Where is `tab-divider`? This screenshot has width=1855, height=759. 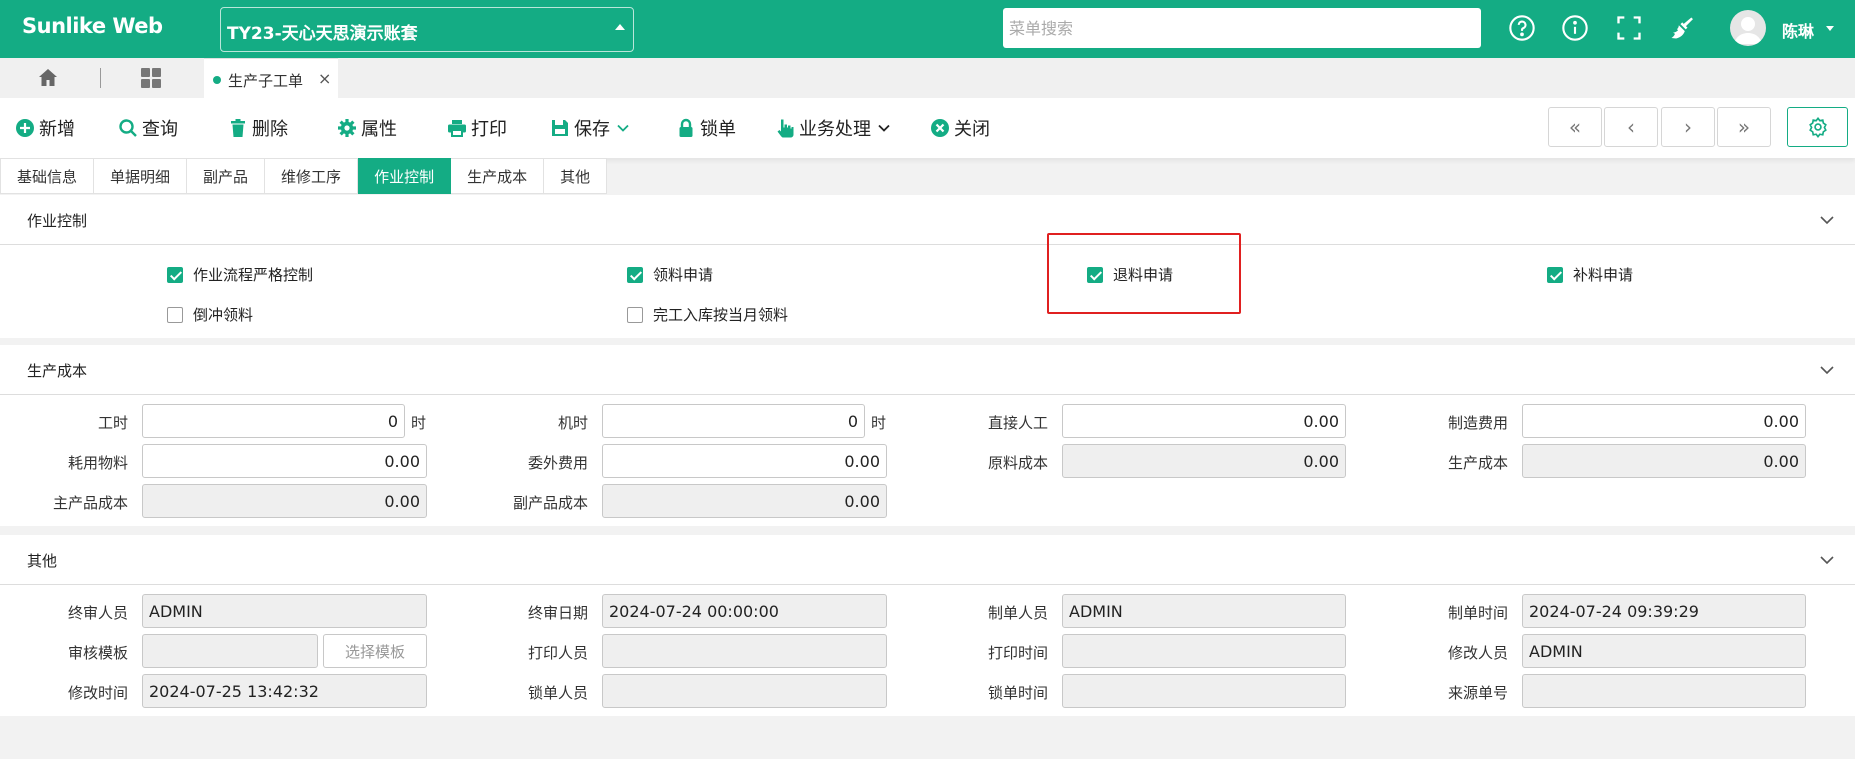 tab-divider is located at coordinates (100, 78).